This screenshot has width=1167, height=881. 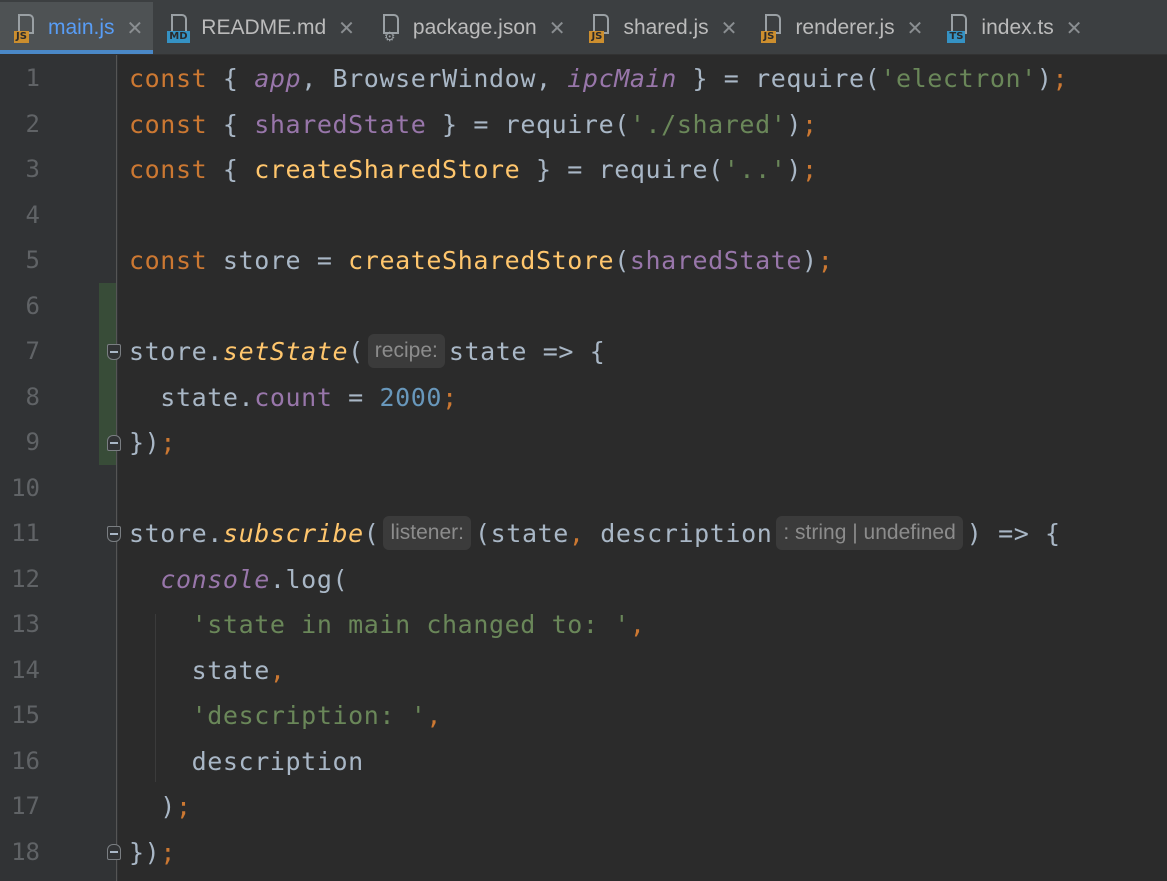 I want to click on tab-label: README.md, so click(x=264, y=27).